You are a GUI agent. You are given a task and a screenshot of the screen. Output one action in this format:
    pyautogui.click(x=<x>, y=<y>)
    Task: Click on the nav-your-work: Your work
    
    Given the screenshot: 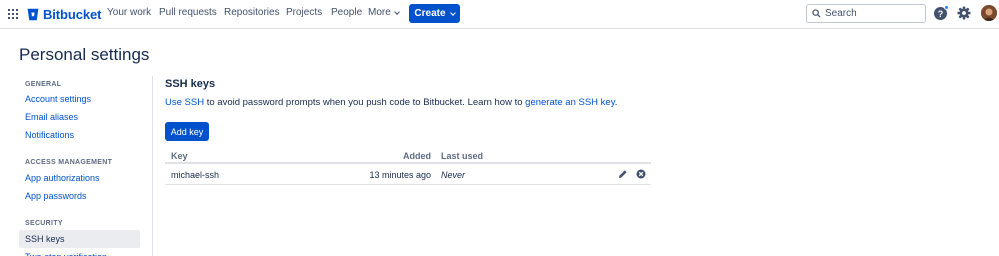 What is the action you would take?
    pyautogui.click(x=129, y=12)
    